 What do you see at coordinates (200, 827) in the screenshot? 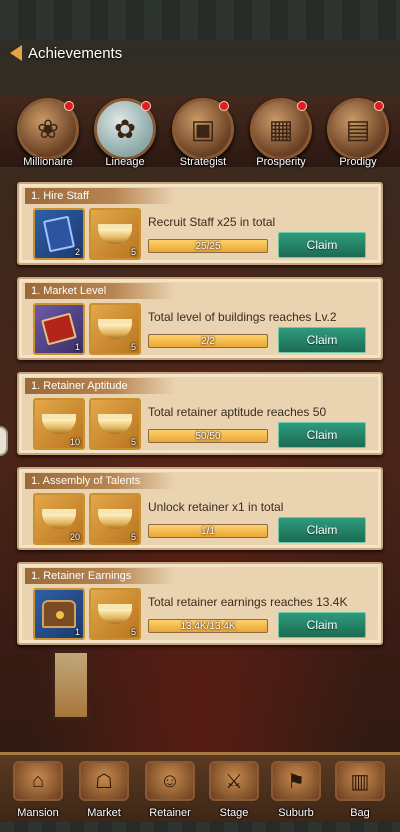
I see `footer-pattern` at bounding box center [200, 827].